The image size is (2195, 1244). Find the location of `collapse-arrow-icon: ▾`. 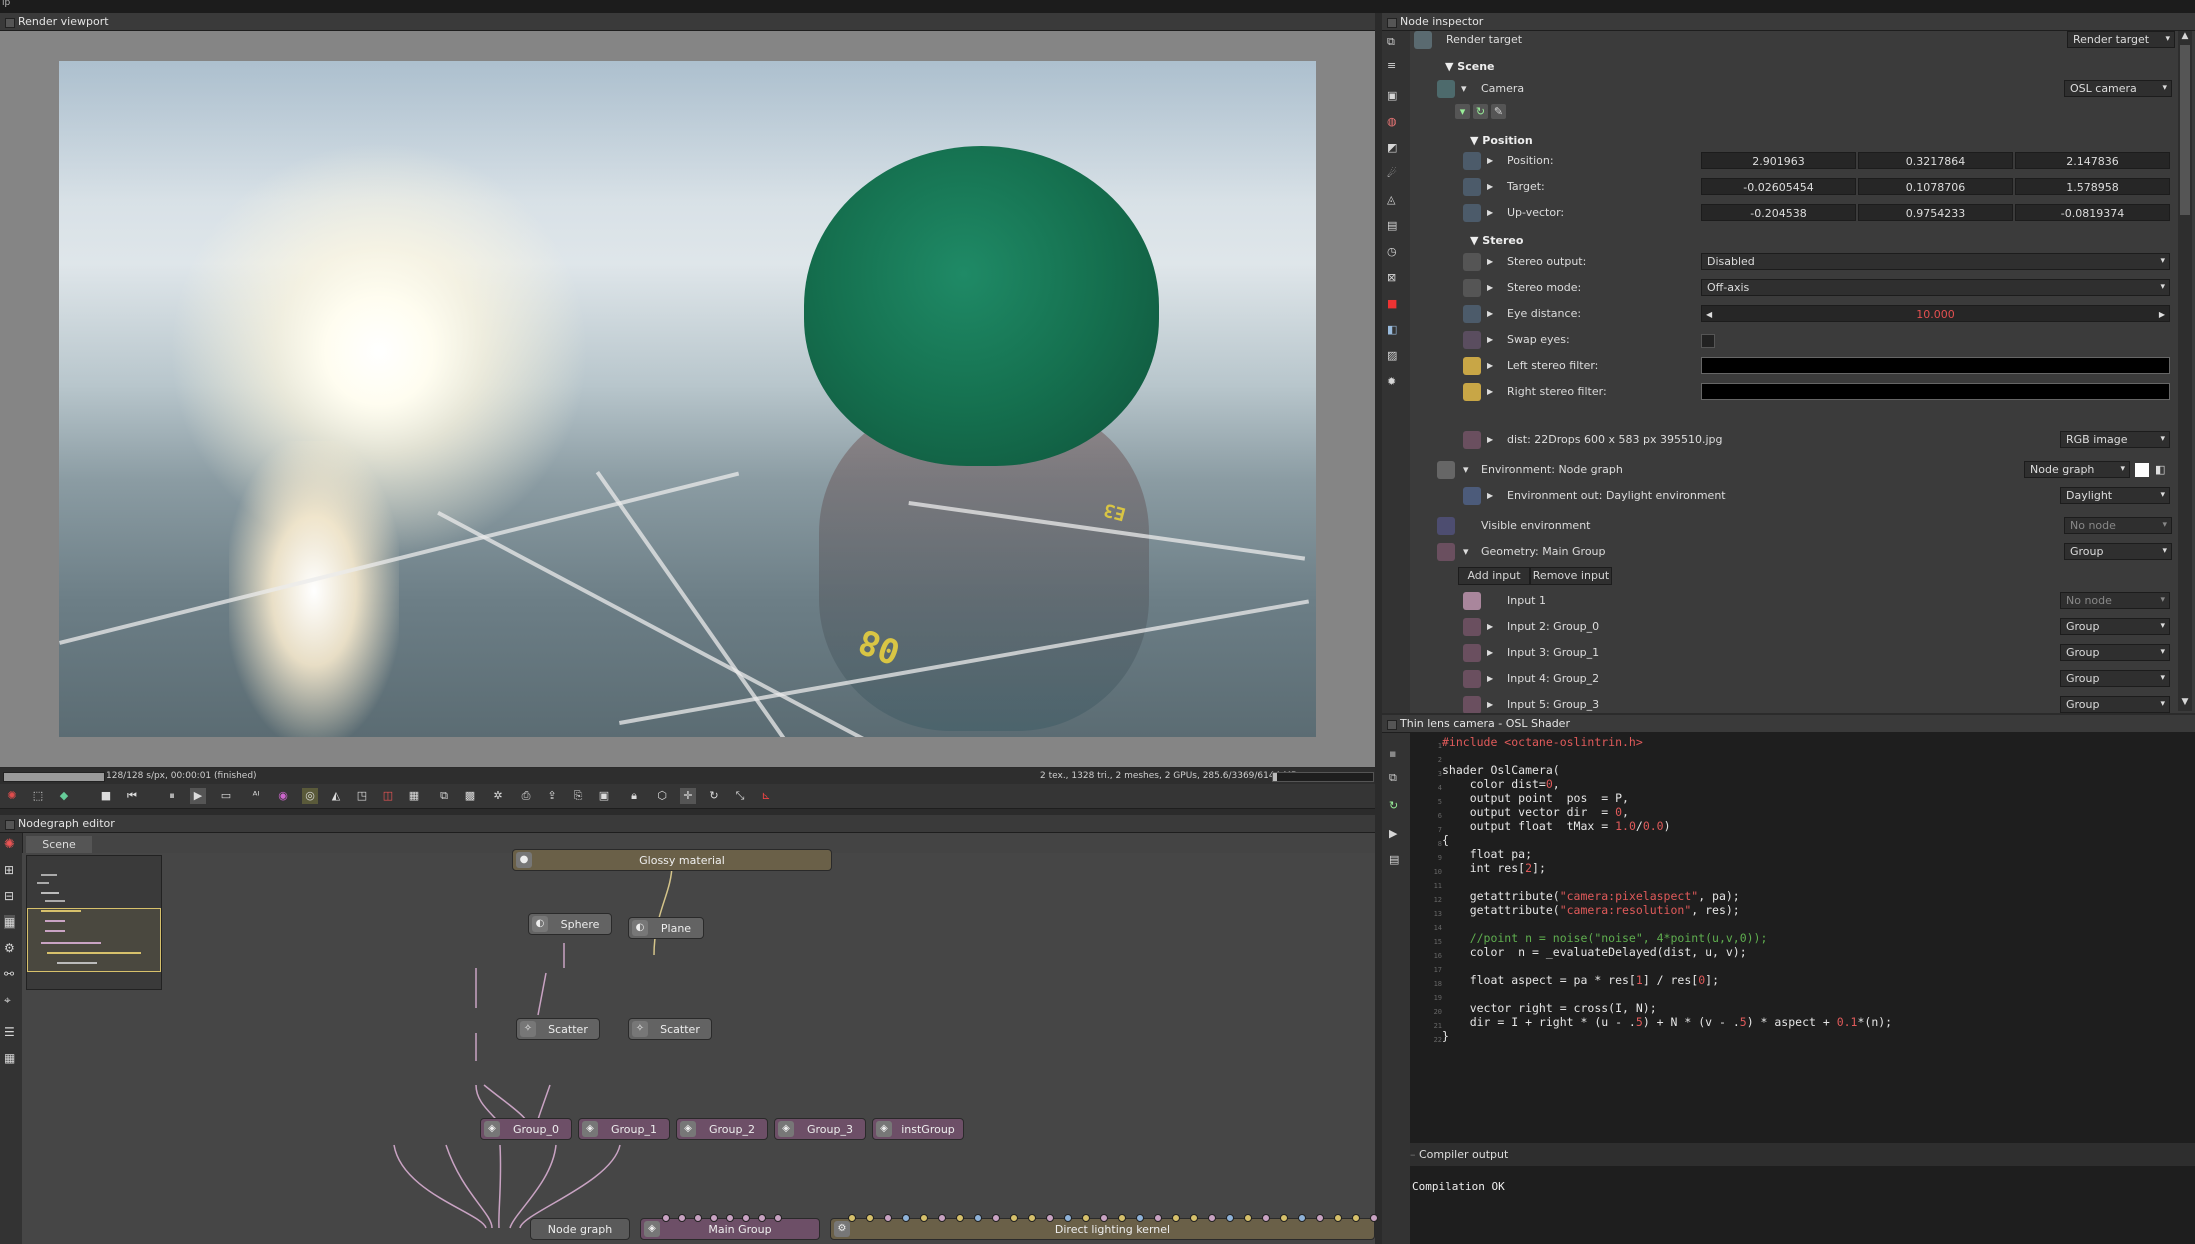

collapse-arrow-icon: ▾ is located at coordinates (1466, 470).